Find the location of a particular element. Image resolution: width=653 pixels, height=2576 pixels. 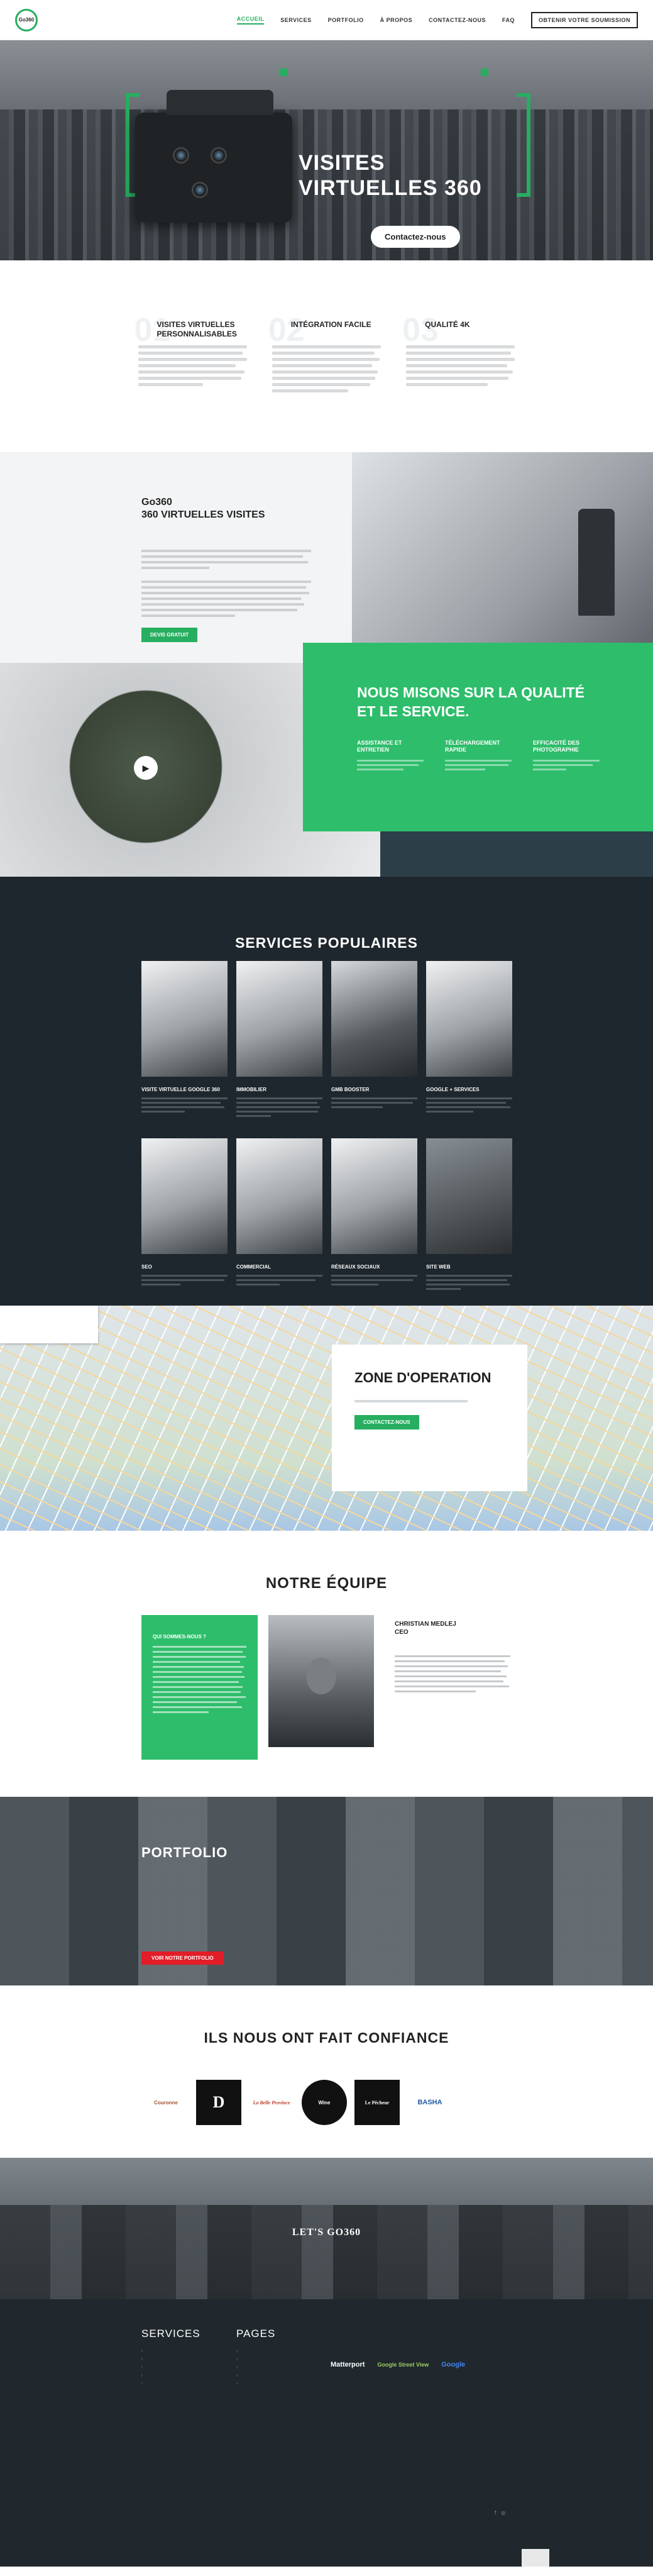

map-info-card is located at coordinates (49, 1324).